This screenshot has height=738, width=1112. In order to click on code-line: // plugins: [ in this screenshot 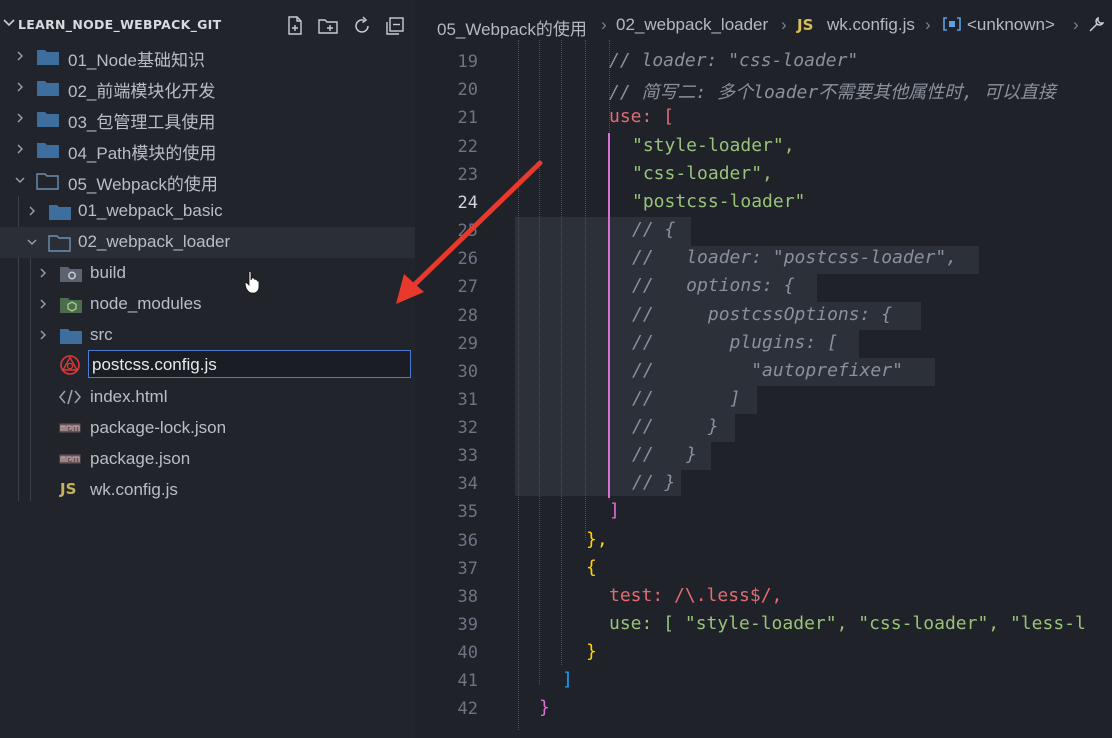, I will do `click(735, 342)`.